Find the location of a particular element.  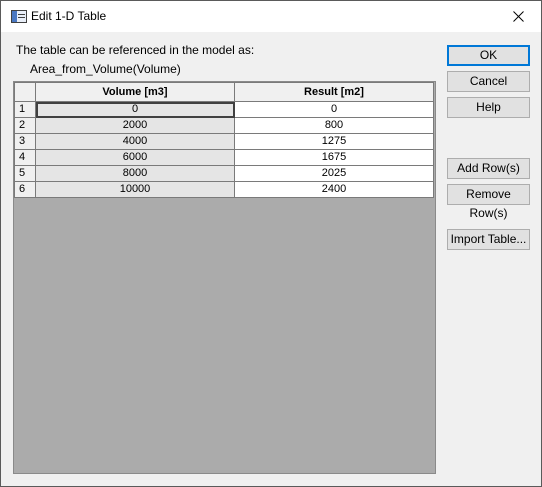

row-header: 6 is located at coordinates (25, 189).